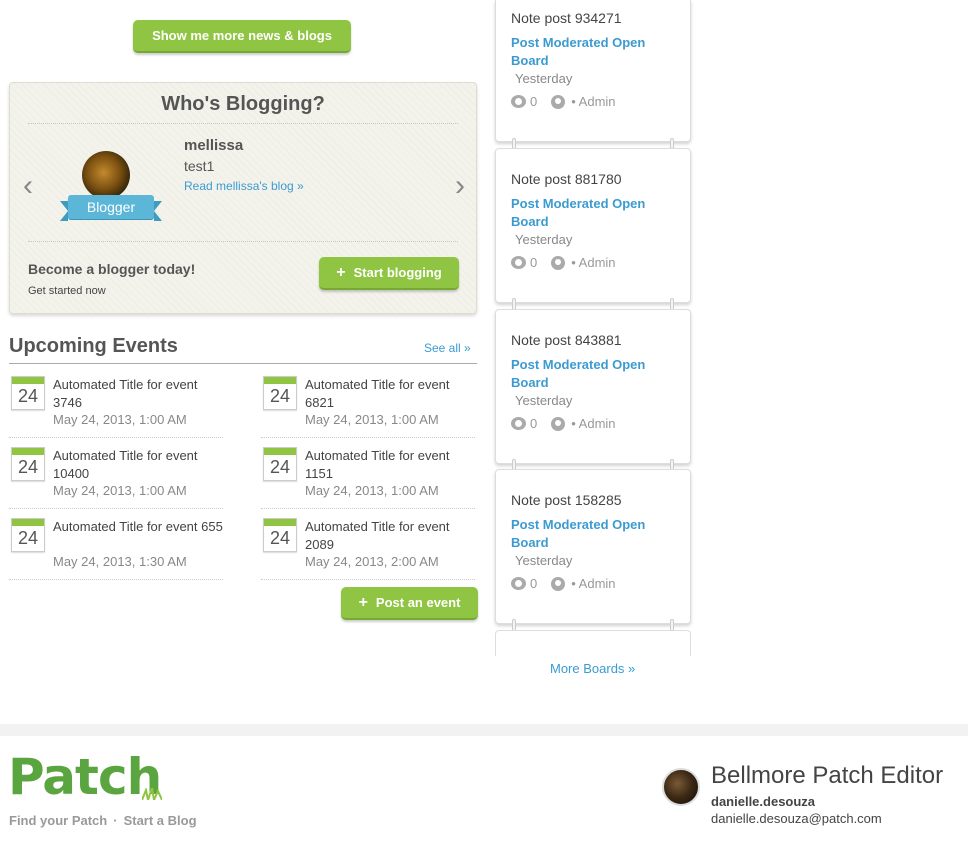  Describe the element at coordinates (460, 186) in the screenshot. I see `chevron-right-icon: ›` at that location.